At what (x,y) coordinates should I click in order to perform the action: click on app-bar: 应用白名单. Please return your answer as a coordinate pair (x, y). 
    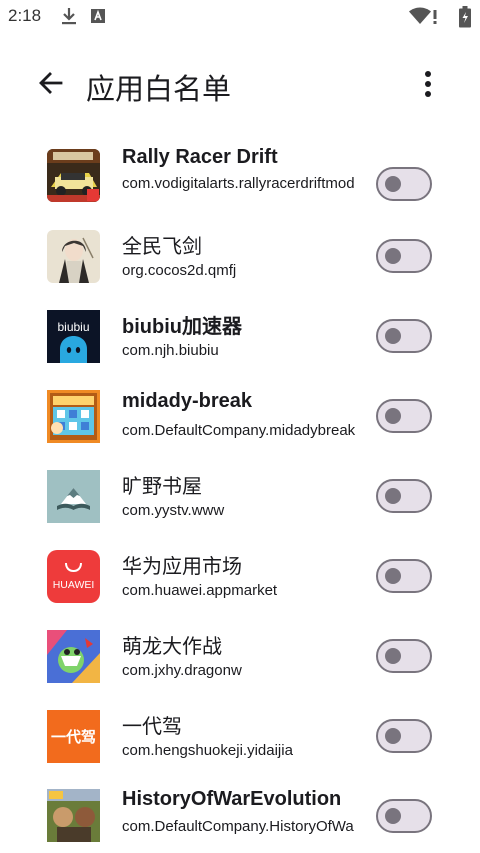
    Looking at the image, I should click on (240, 84).